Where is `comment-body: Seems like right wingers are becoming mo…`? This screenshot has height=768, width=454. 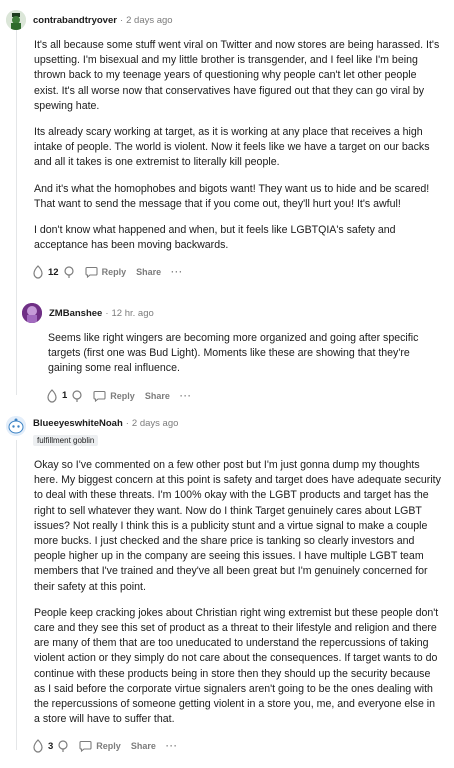 comment-body: Seems like right wingers are becoming mo… is located at coordinates (227, 354).